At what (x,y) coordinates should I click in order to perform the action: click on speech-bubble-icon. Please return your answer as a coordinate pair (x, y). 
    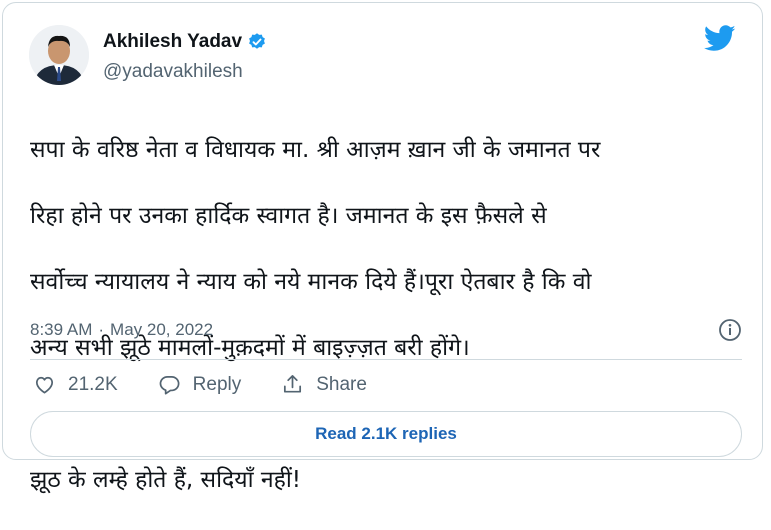
    Looking at the image, I should click on (169, 385).